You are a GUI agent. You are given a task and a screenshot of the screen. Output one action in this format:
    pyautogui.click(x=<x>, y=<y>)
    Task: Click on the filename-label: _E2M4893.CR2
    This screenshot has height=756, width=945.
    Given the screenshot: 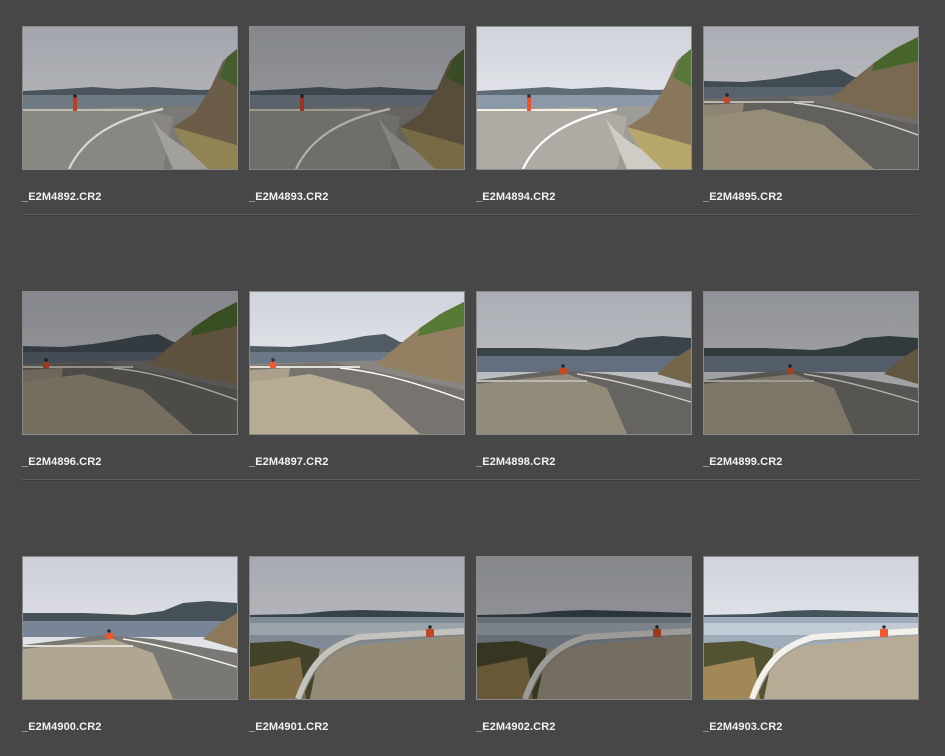 What is the action you would take?
    pyautogui.click(x=289, y=197)
    